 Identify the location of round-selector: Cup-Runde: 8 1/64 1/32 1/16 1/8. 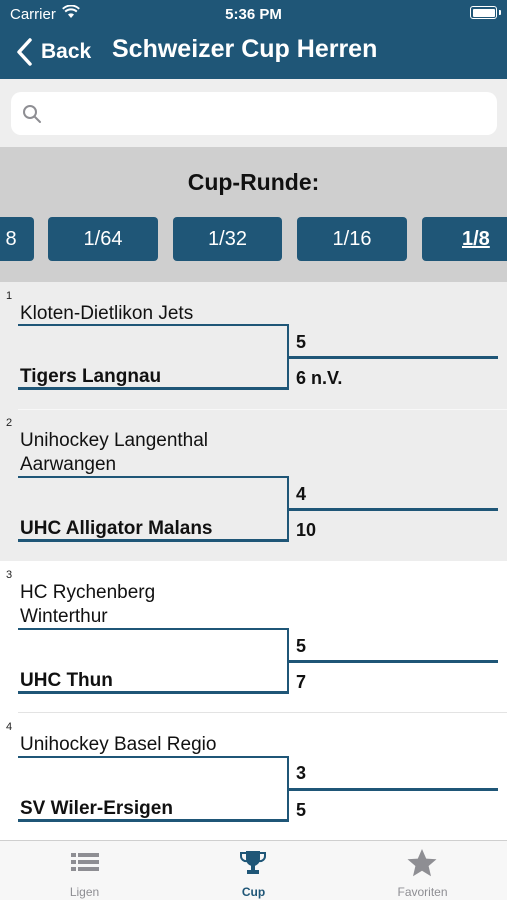
(253, 214).